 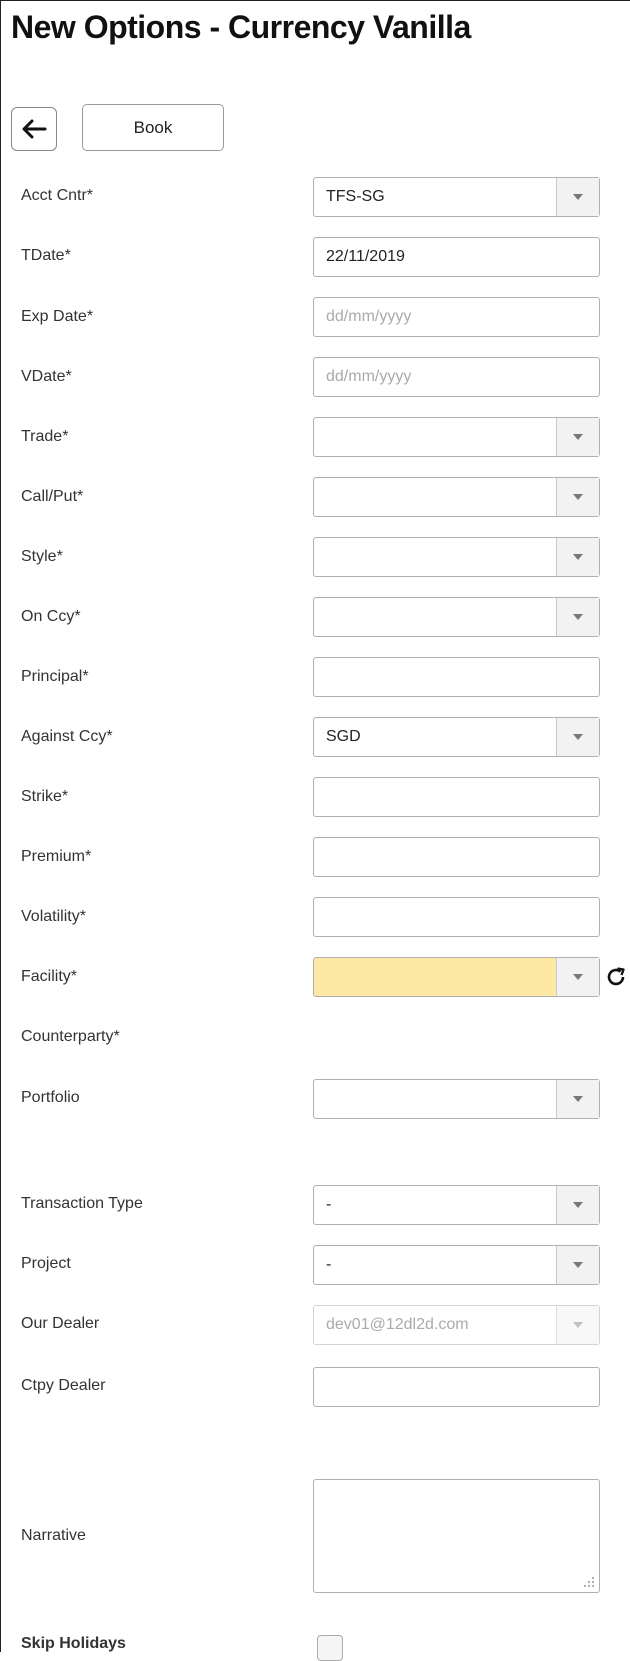 I want to click on trade-select, so click(x=456, y=437).